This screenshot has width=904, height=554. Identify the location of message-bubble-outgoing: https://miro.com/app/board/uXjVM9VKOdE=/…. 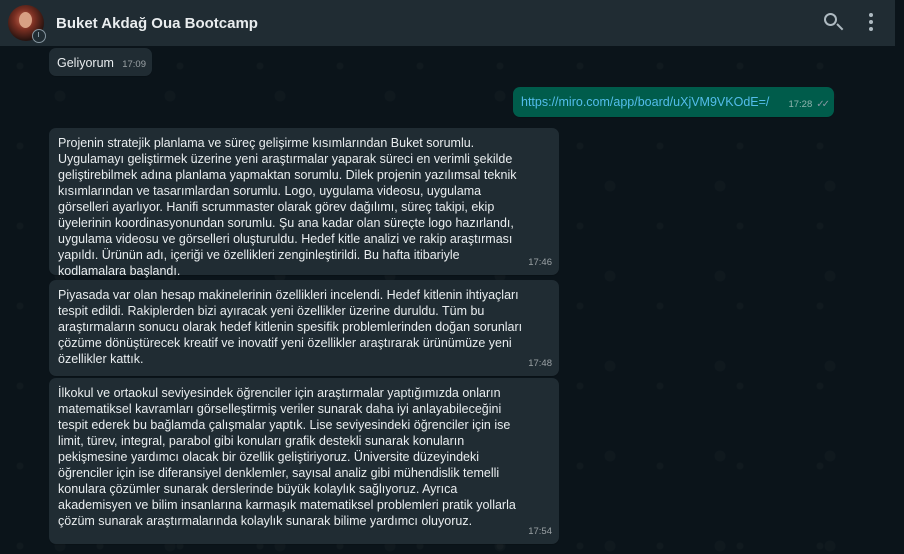
(673, 102).